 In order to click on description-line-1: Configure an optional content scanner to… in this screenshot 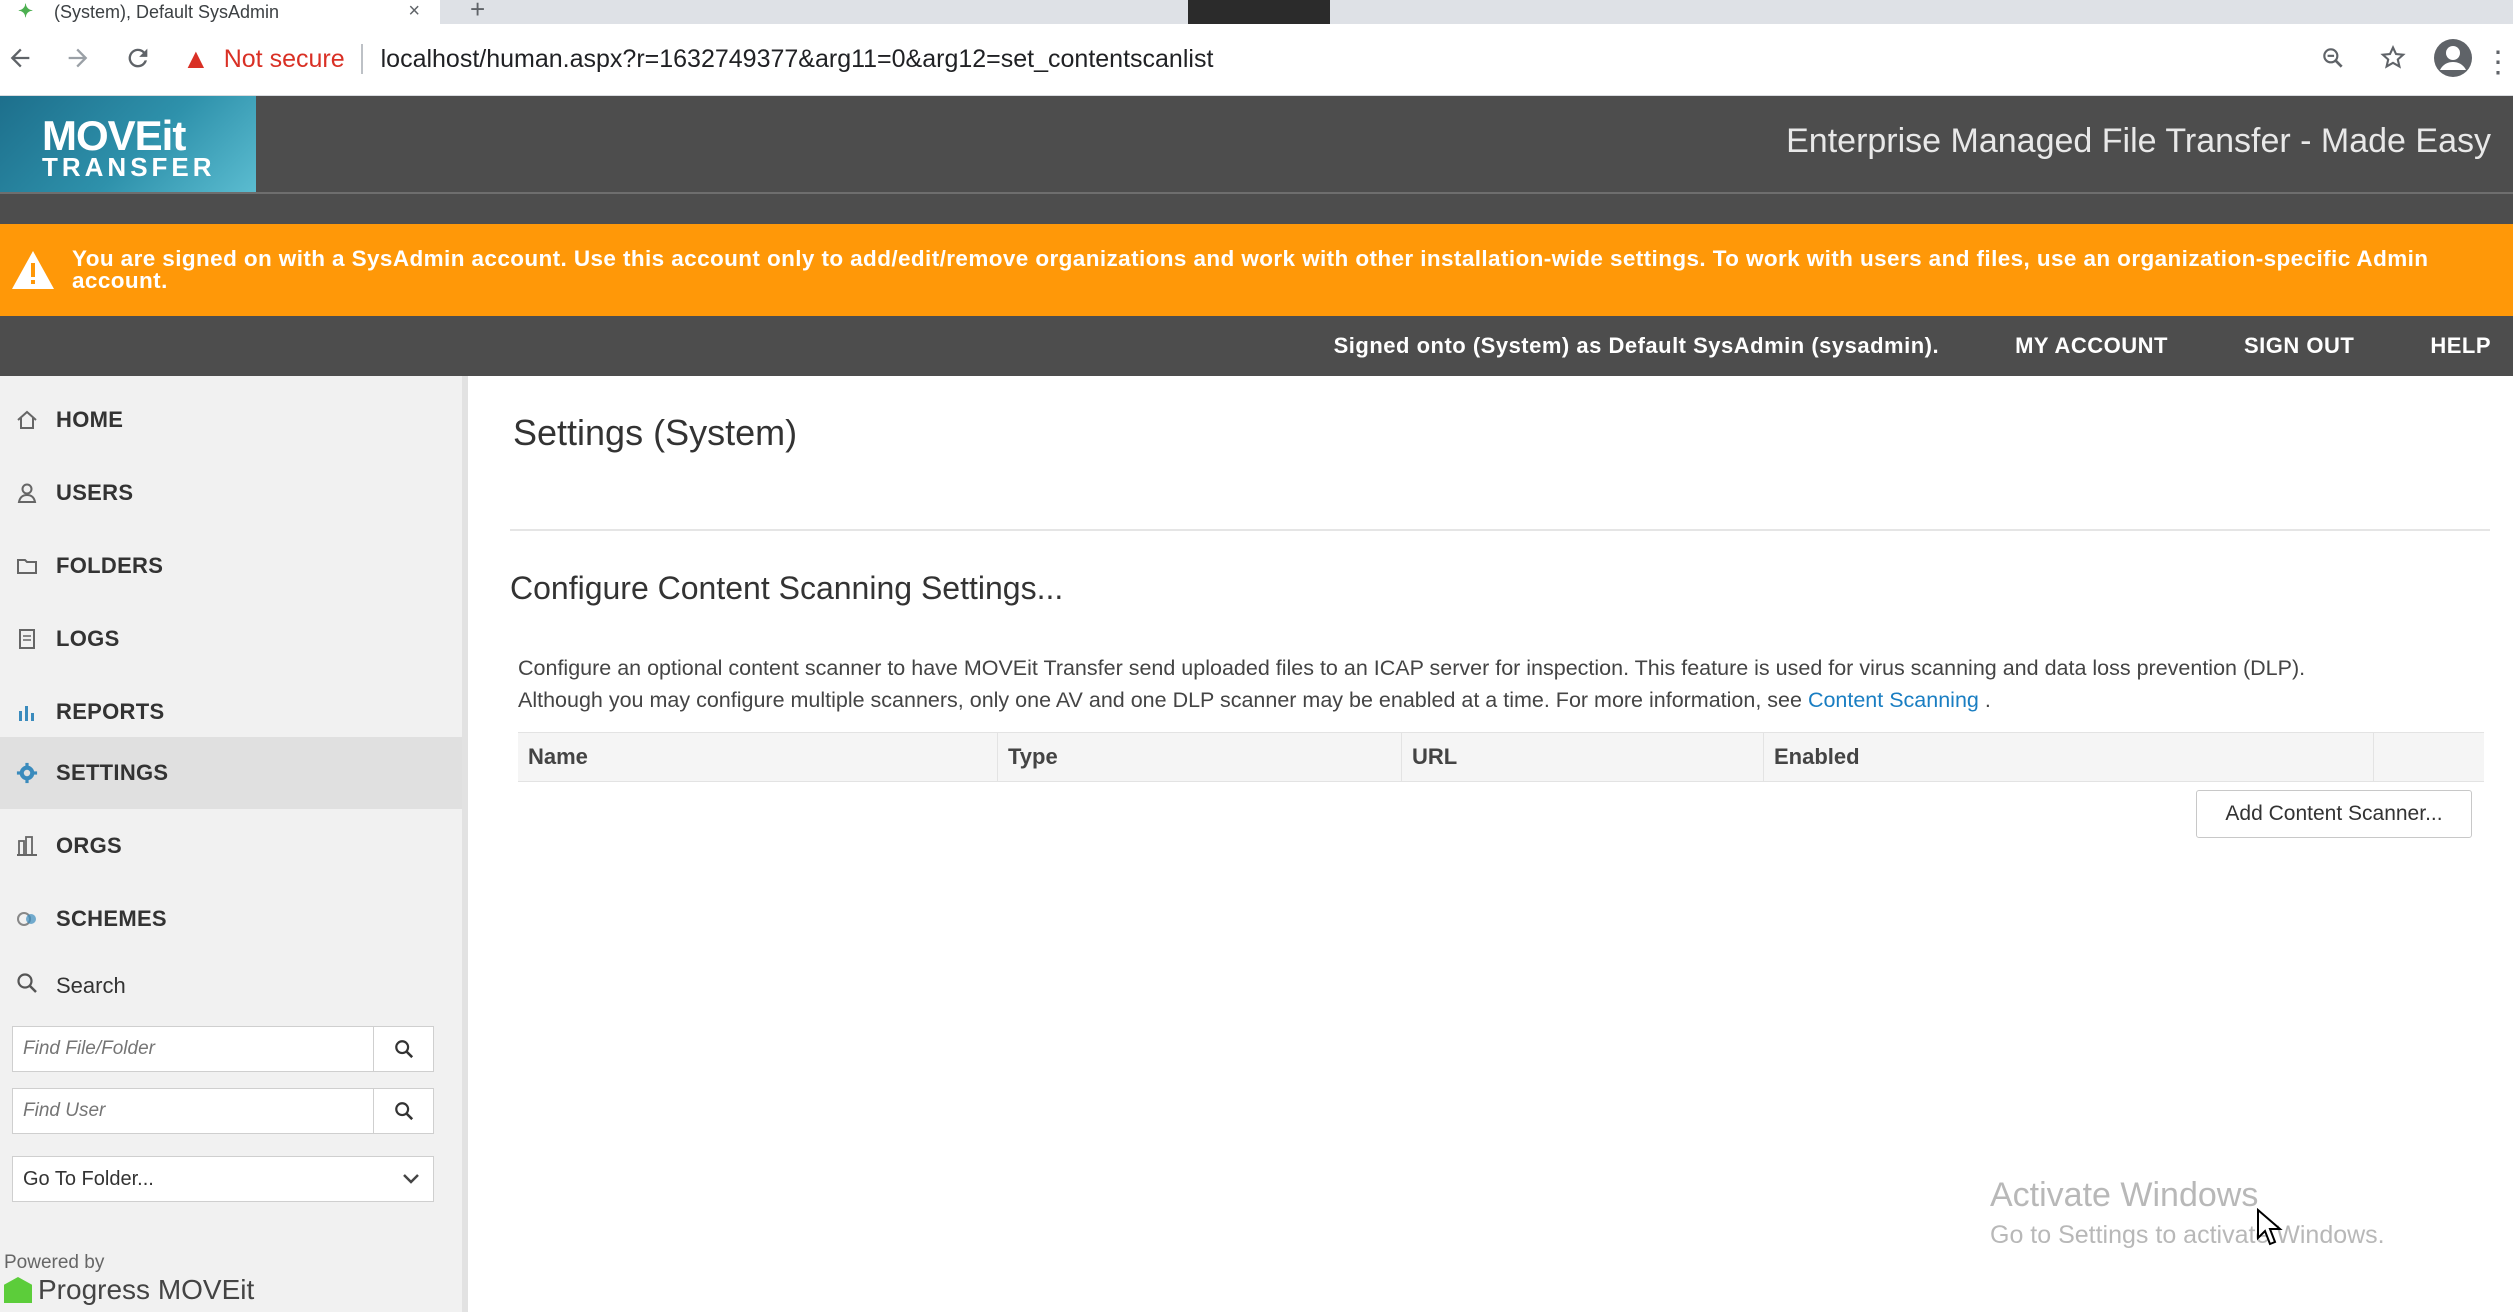, I will do `click(1412, 668)`.